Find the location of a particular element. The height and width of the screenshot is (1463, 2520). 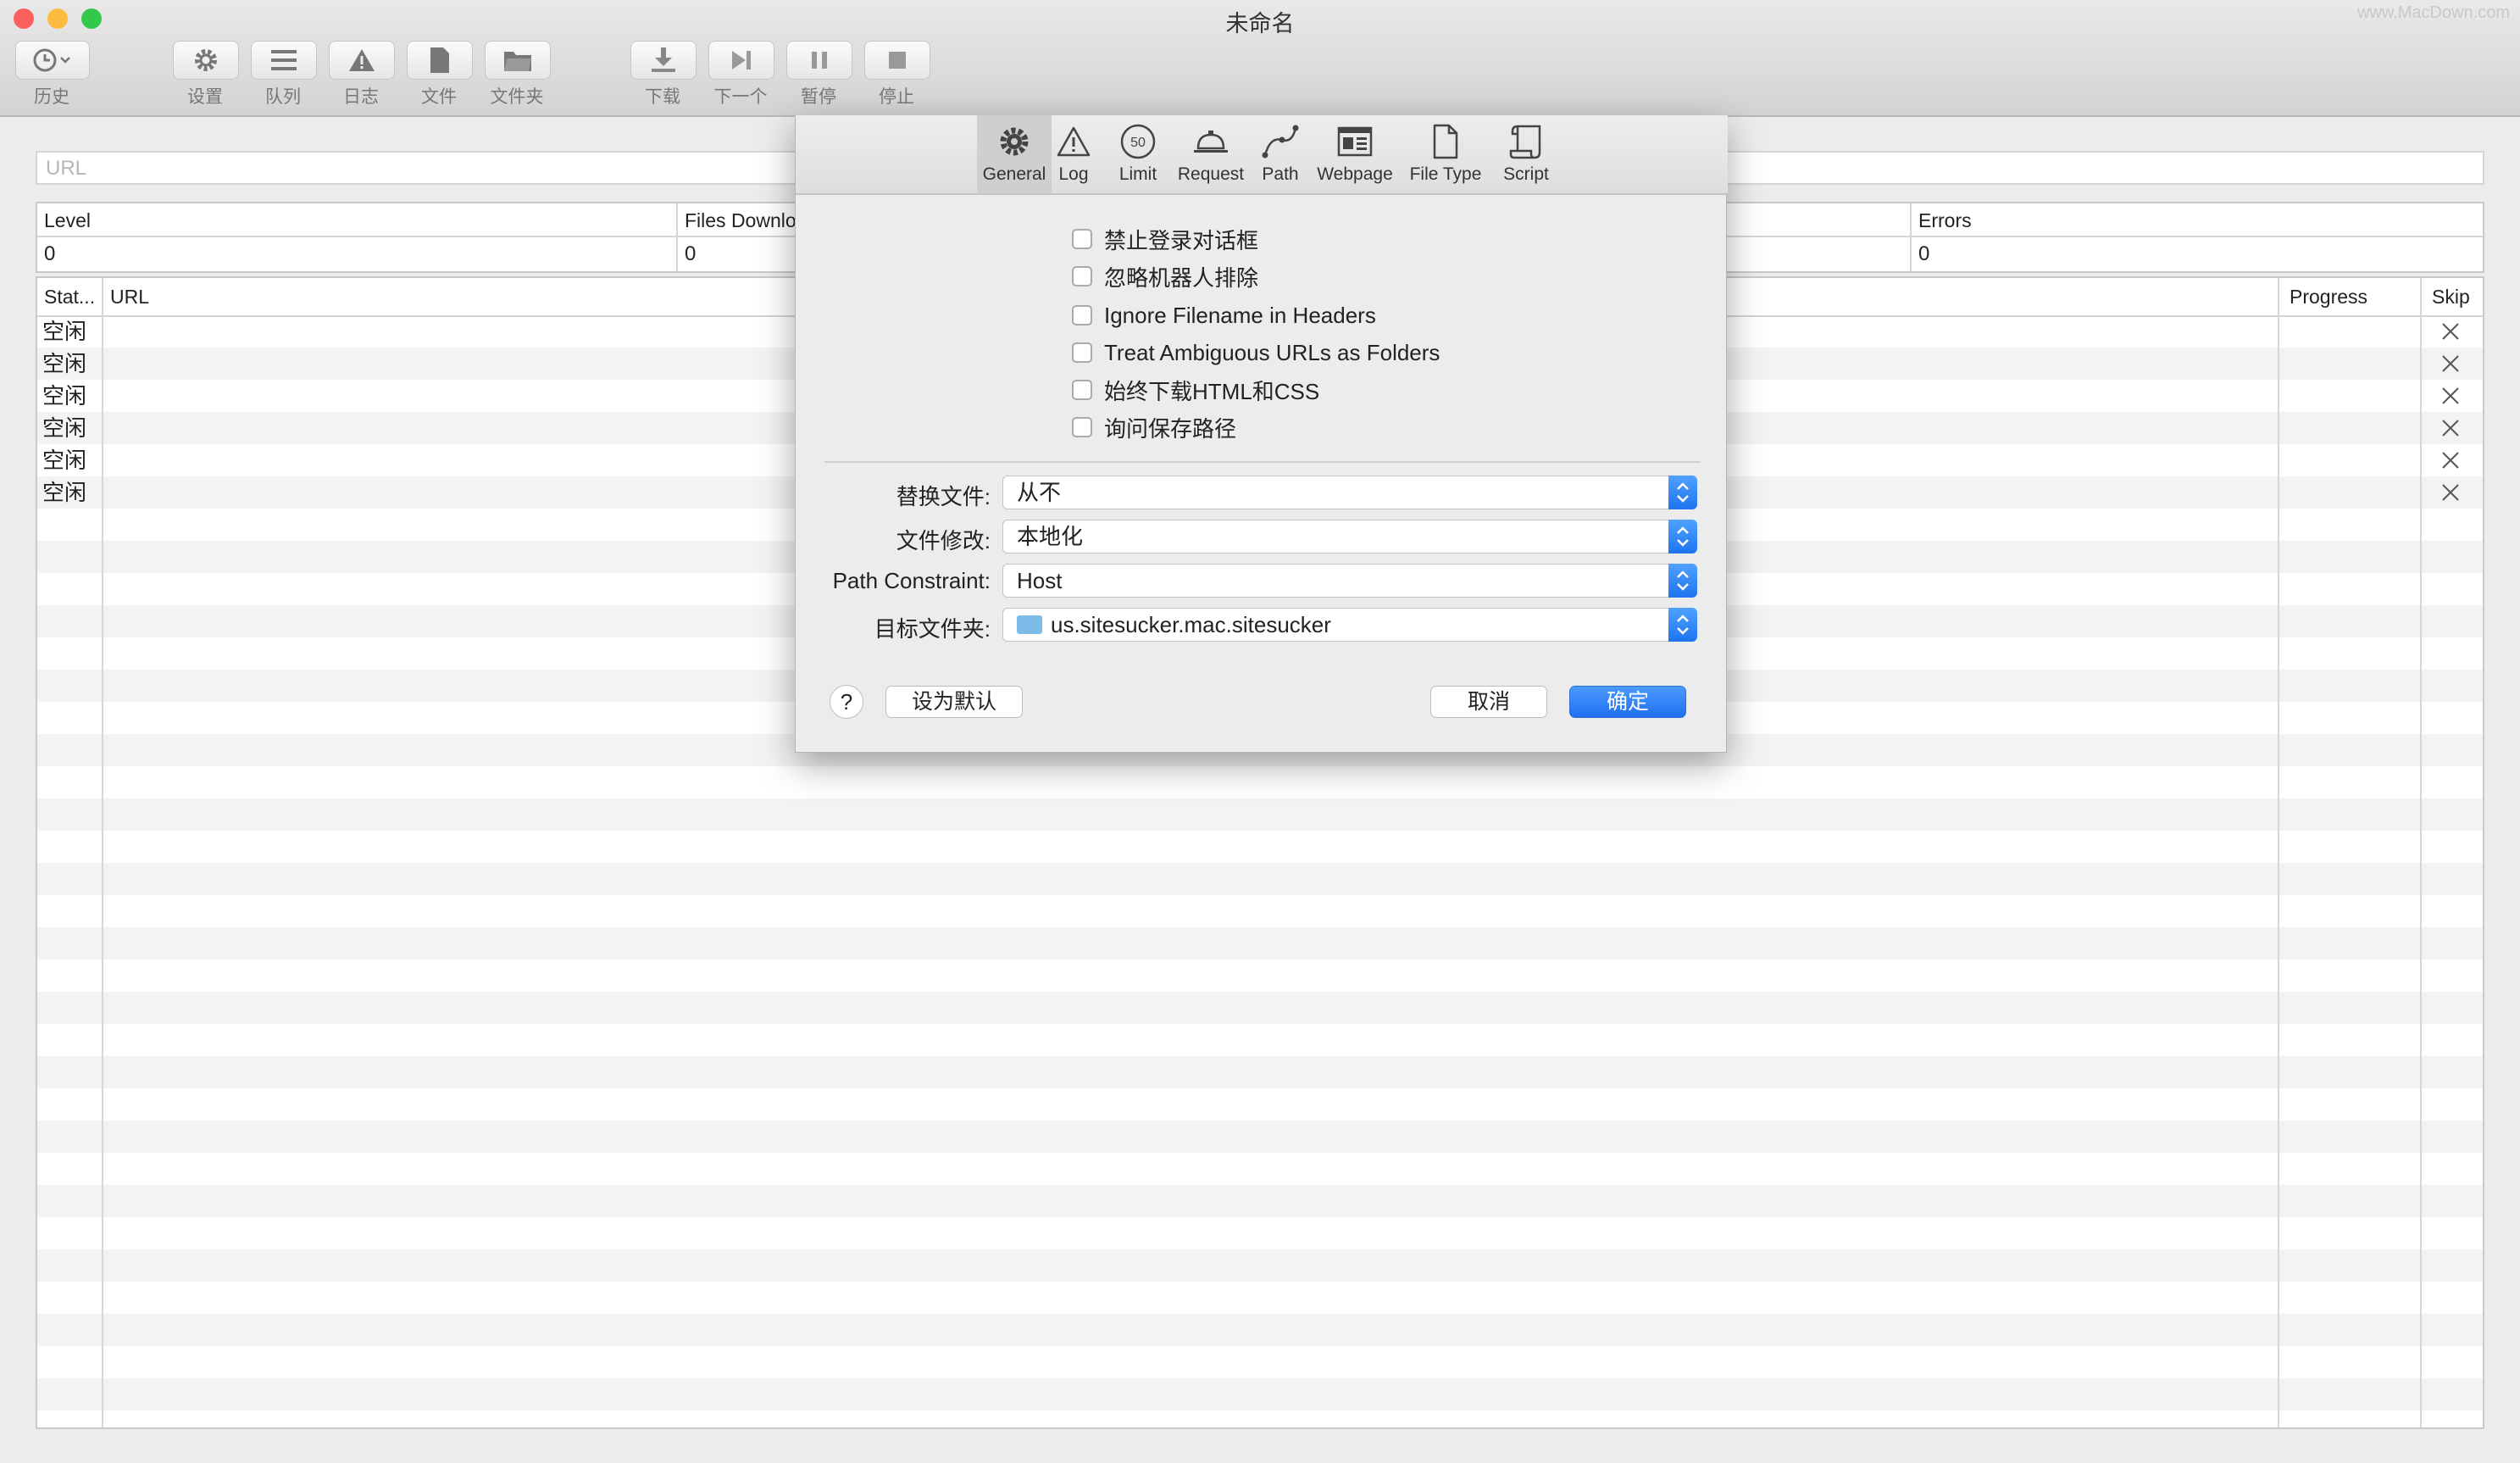

checkbox-label: Treat Ambiguous URLs as Folders is located at coordinates (1272, 352).